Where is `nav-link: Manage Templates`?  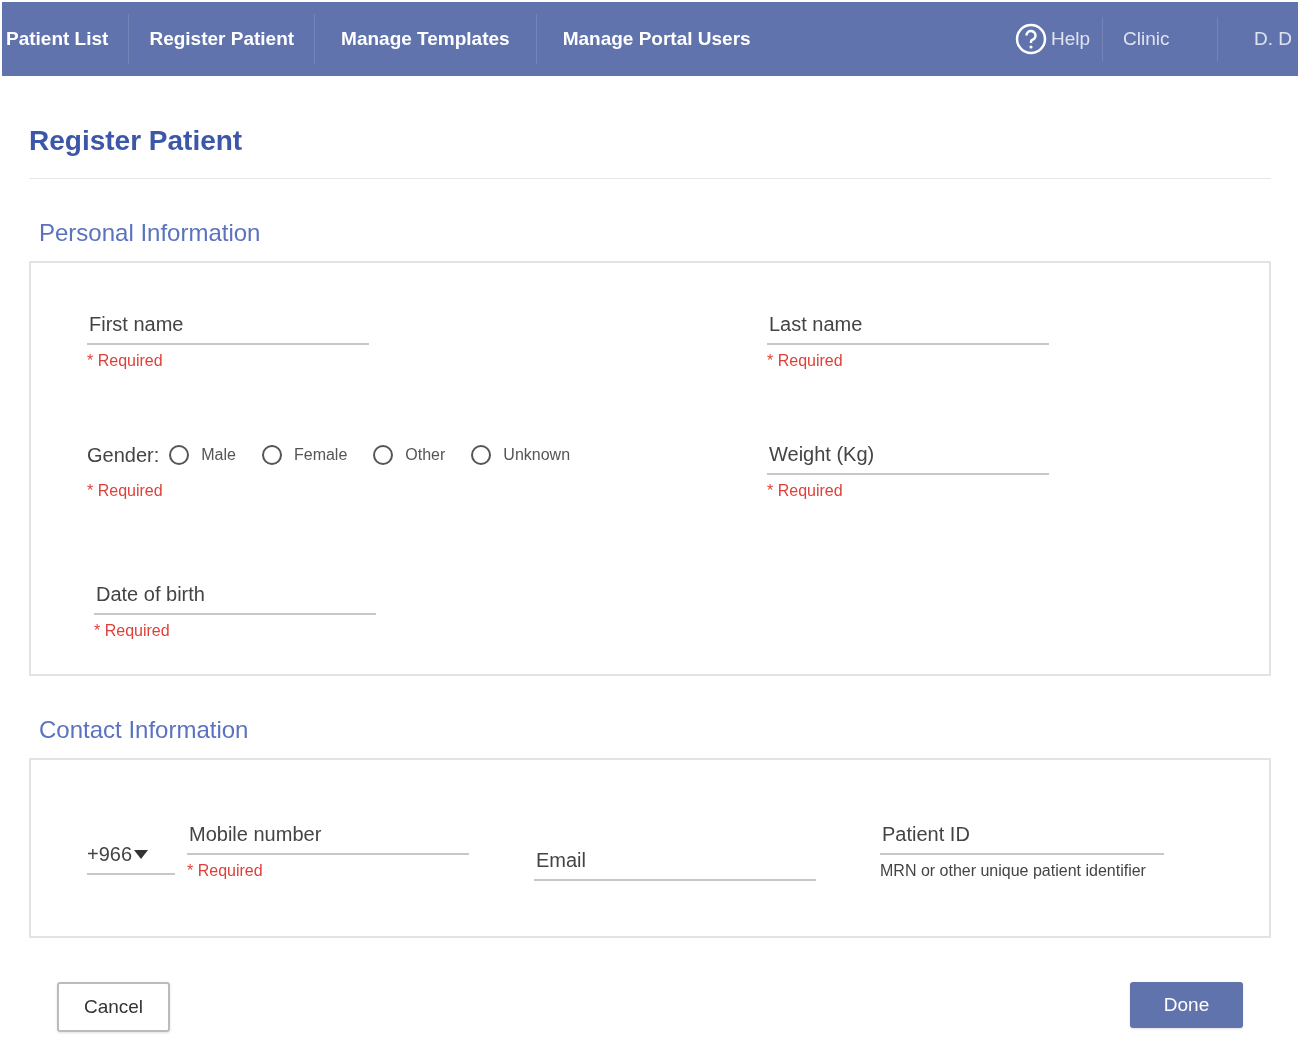 nav-link: Manage Templates is located at coordinates (426, 39).